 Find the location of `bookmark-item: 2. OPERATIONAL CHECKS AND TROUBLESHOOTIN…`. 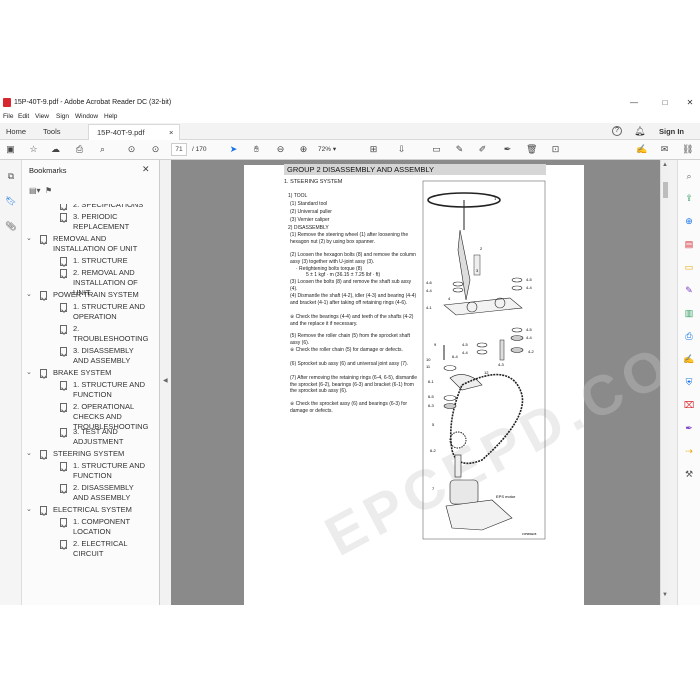

bookmark-item: 2. OPERATIONAL CHECKS AND TROUBLESHOOTIN… is located at coordinates (86, 416).